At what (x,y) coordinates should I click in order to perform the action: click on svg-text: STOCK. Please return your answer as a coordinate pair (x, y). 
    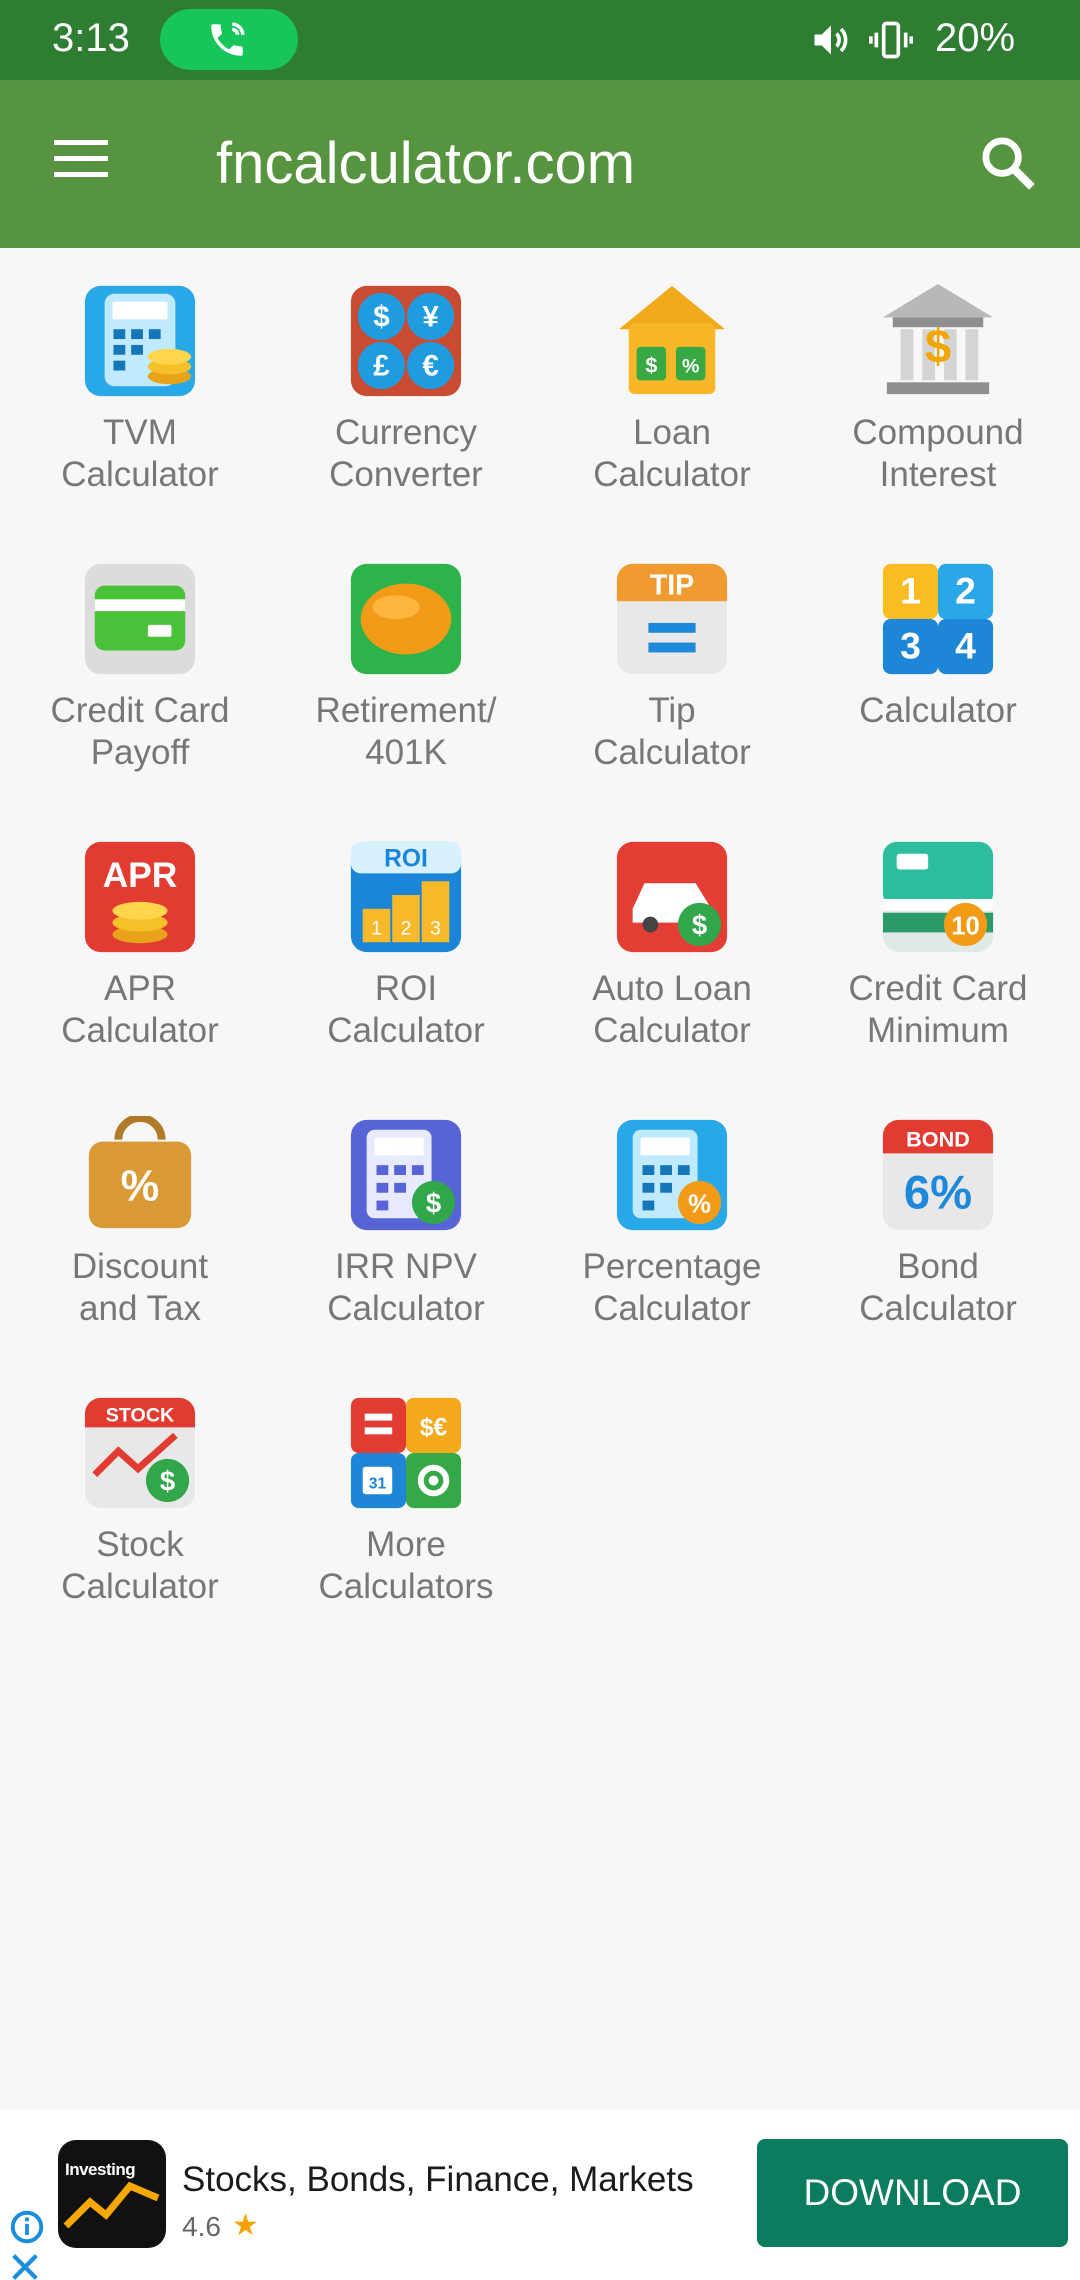
    Looking at the image, I should click on (140, 1416).